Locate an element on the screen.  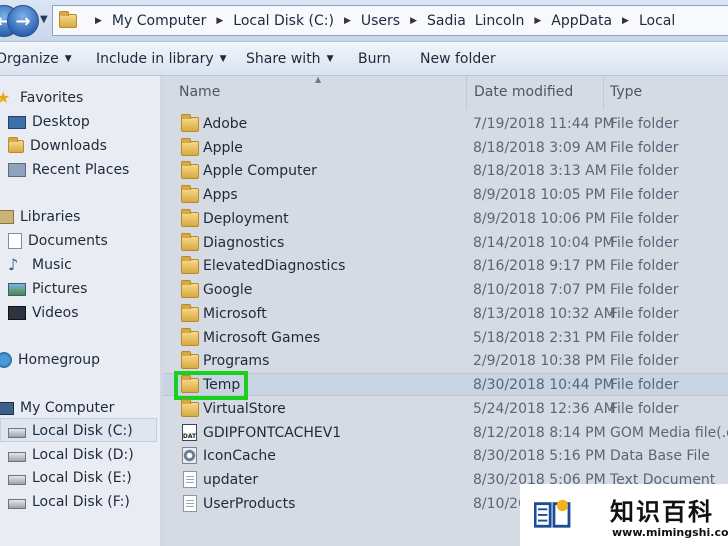
column-header-date-modified: Date modified is located at coordinates (523, 92).